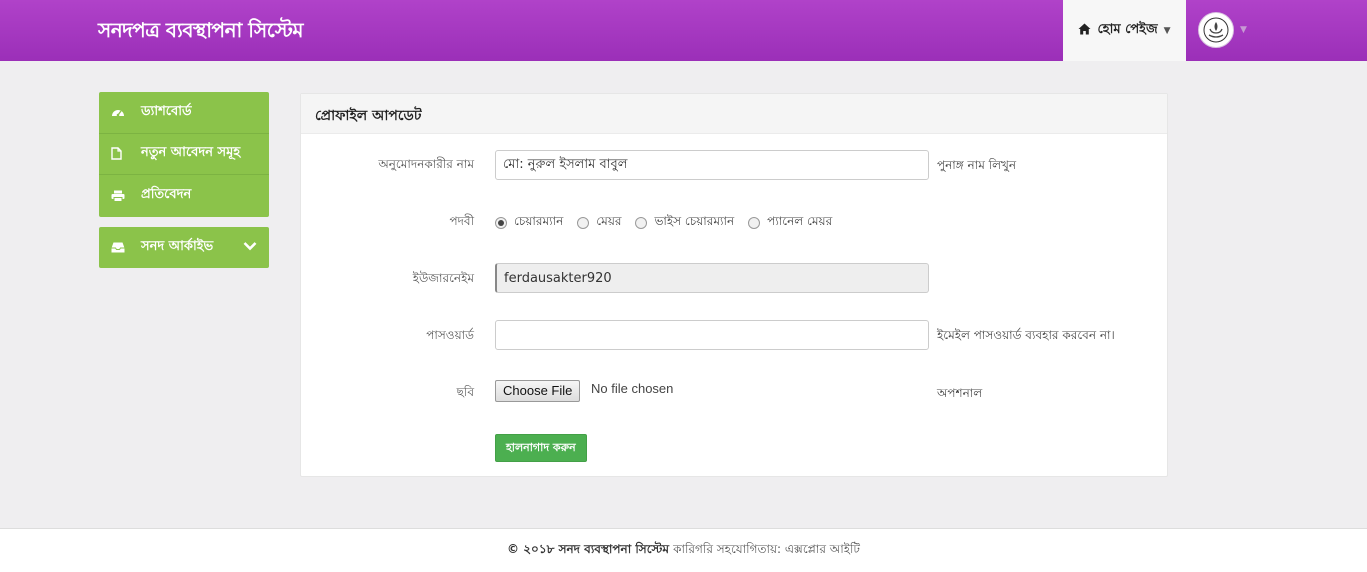 Image resolution: width=1367 pixels, height=572 pixels. What do you see at coordinates (609, 221) in the screenshot?
I see `radio-label: মেয়র` at bounding box center [609, 221].